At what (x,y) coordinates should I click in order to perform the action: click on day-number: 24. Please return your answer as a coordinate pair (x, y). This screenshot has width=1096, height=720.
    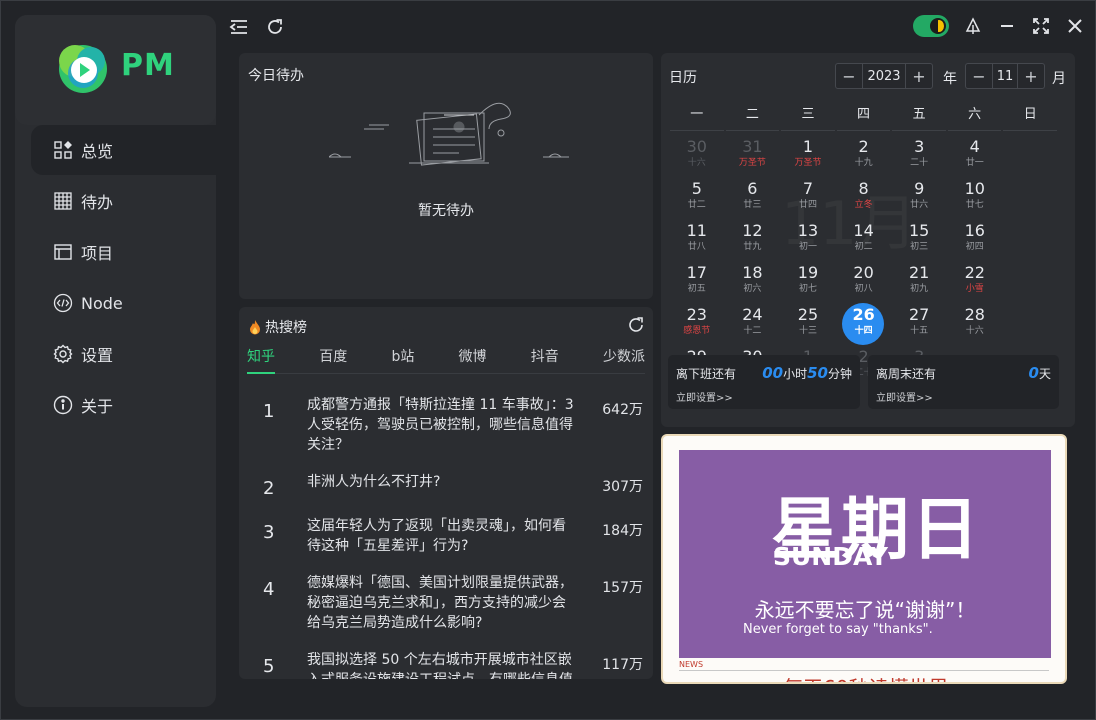
    Looking at the image, I should click on (752, 314).